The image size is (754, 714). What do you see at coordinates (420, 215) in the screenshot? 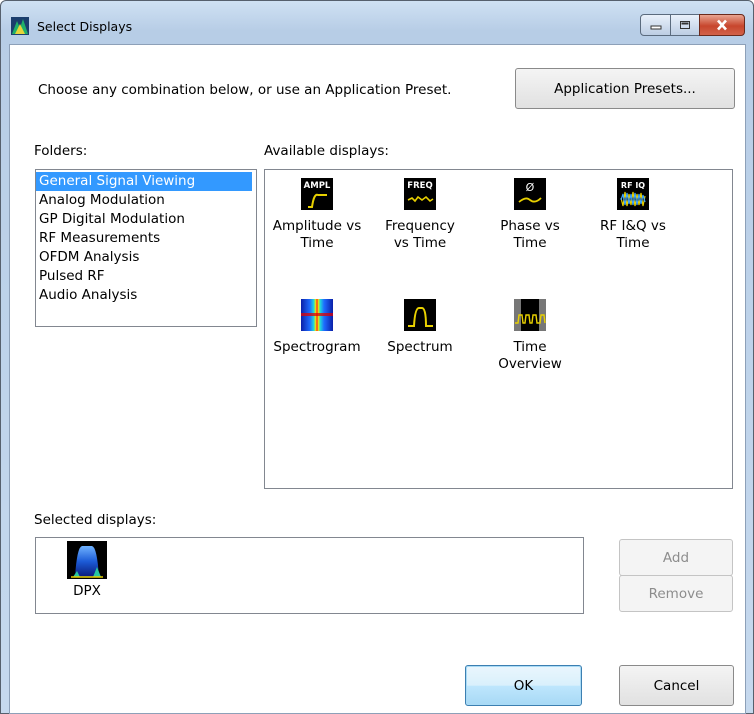
I see `display-tile-frequency: FREQ Frequency vs Time` at bounding box center [420, 215].